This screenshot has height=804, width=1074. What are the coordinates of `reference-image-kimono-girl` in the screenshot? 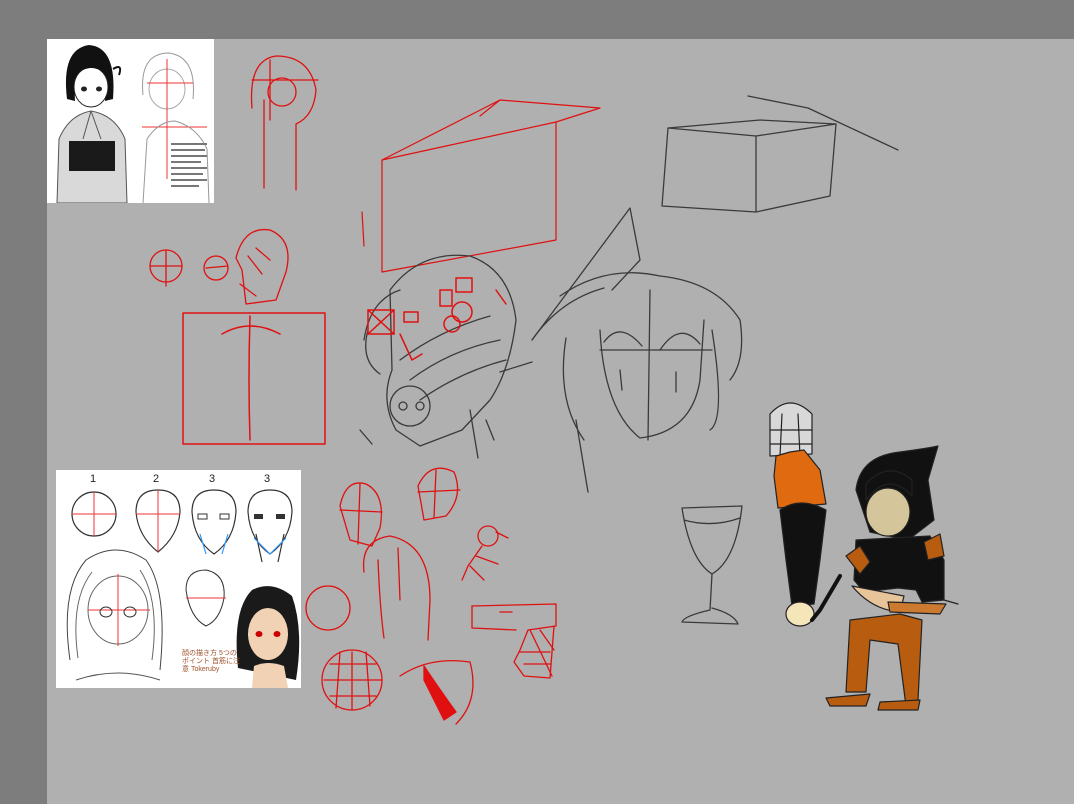 It's located at (130, 121).